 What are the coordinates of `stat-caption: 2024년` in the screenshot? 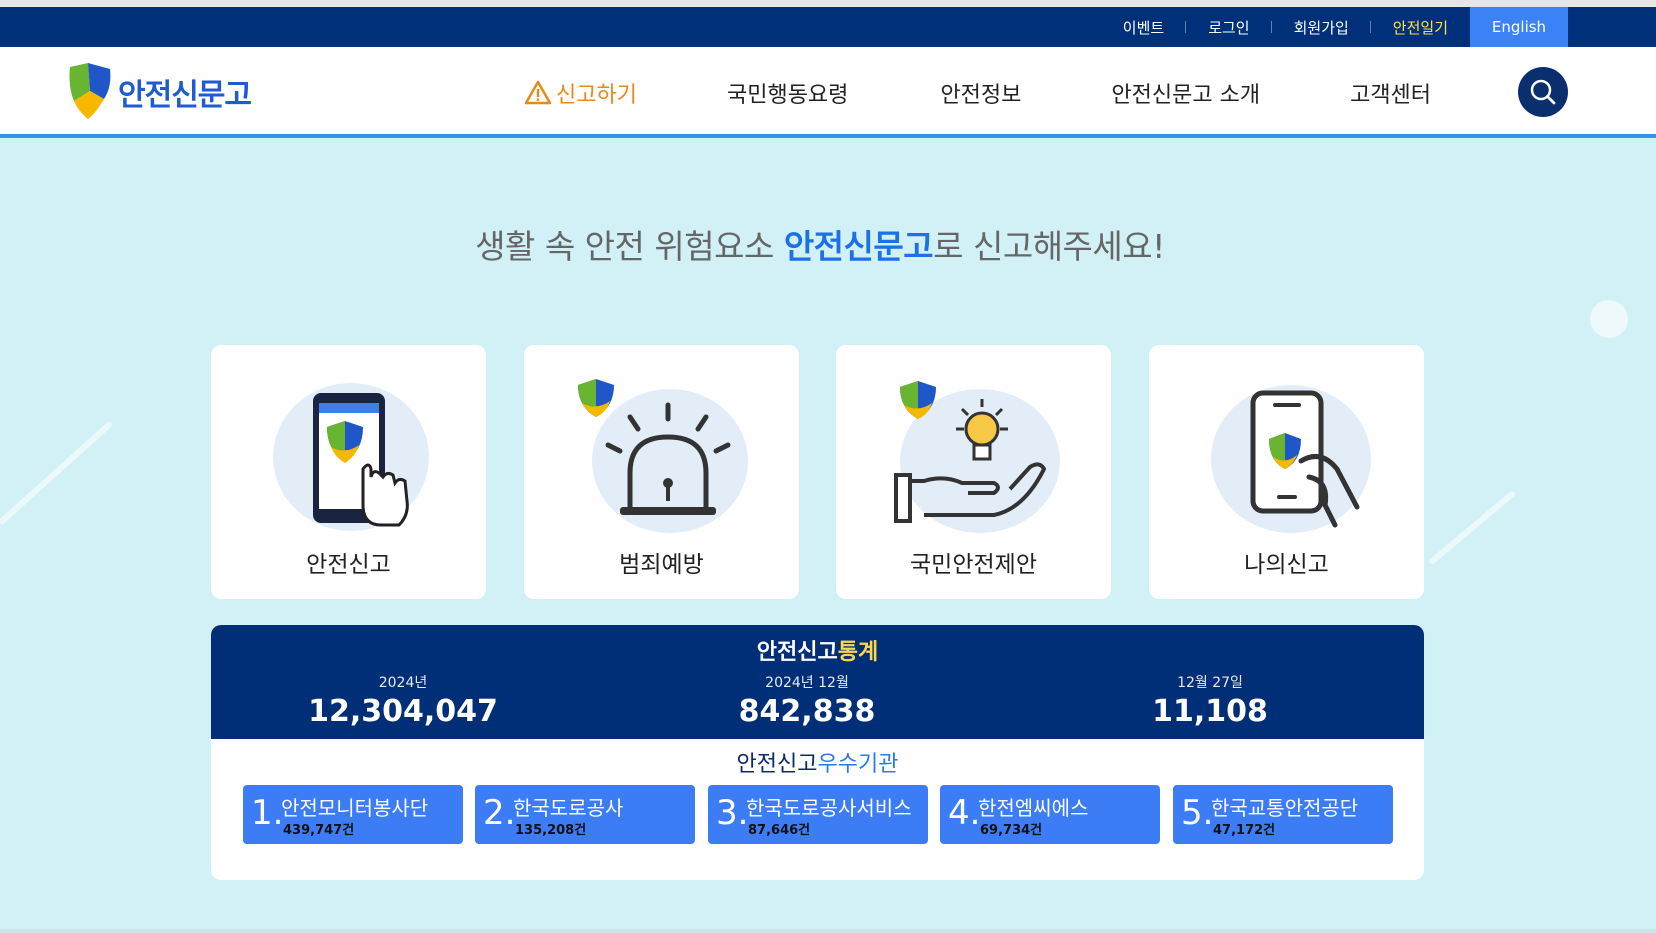 It's located at (403, 683).